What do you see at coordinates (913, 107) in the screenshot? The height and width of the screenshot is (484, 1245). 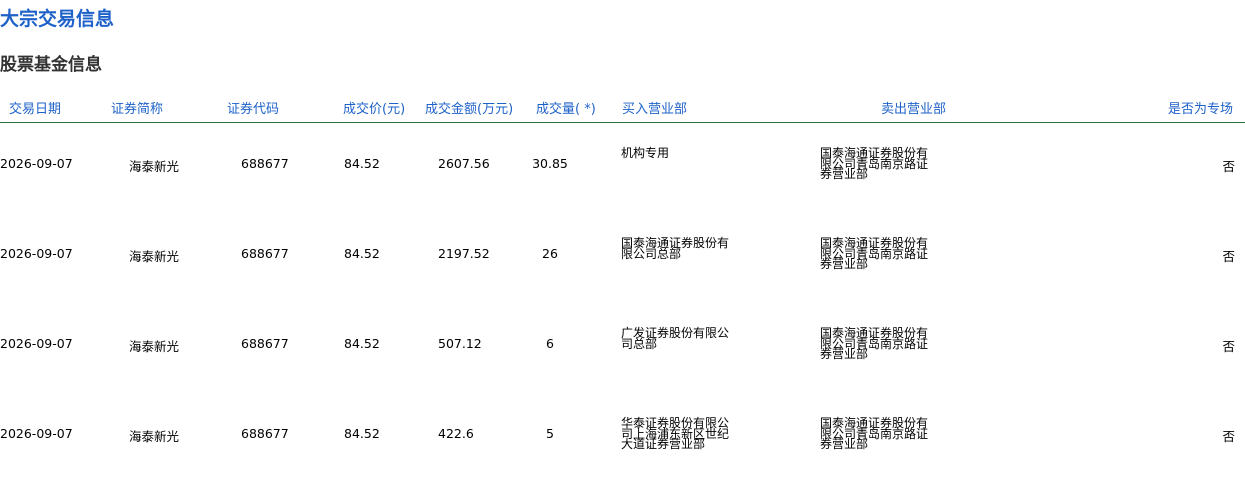 I see `header-seller: 卖出营业部` at bounding box center [913, 107].